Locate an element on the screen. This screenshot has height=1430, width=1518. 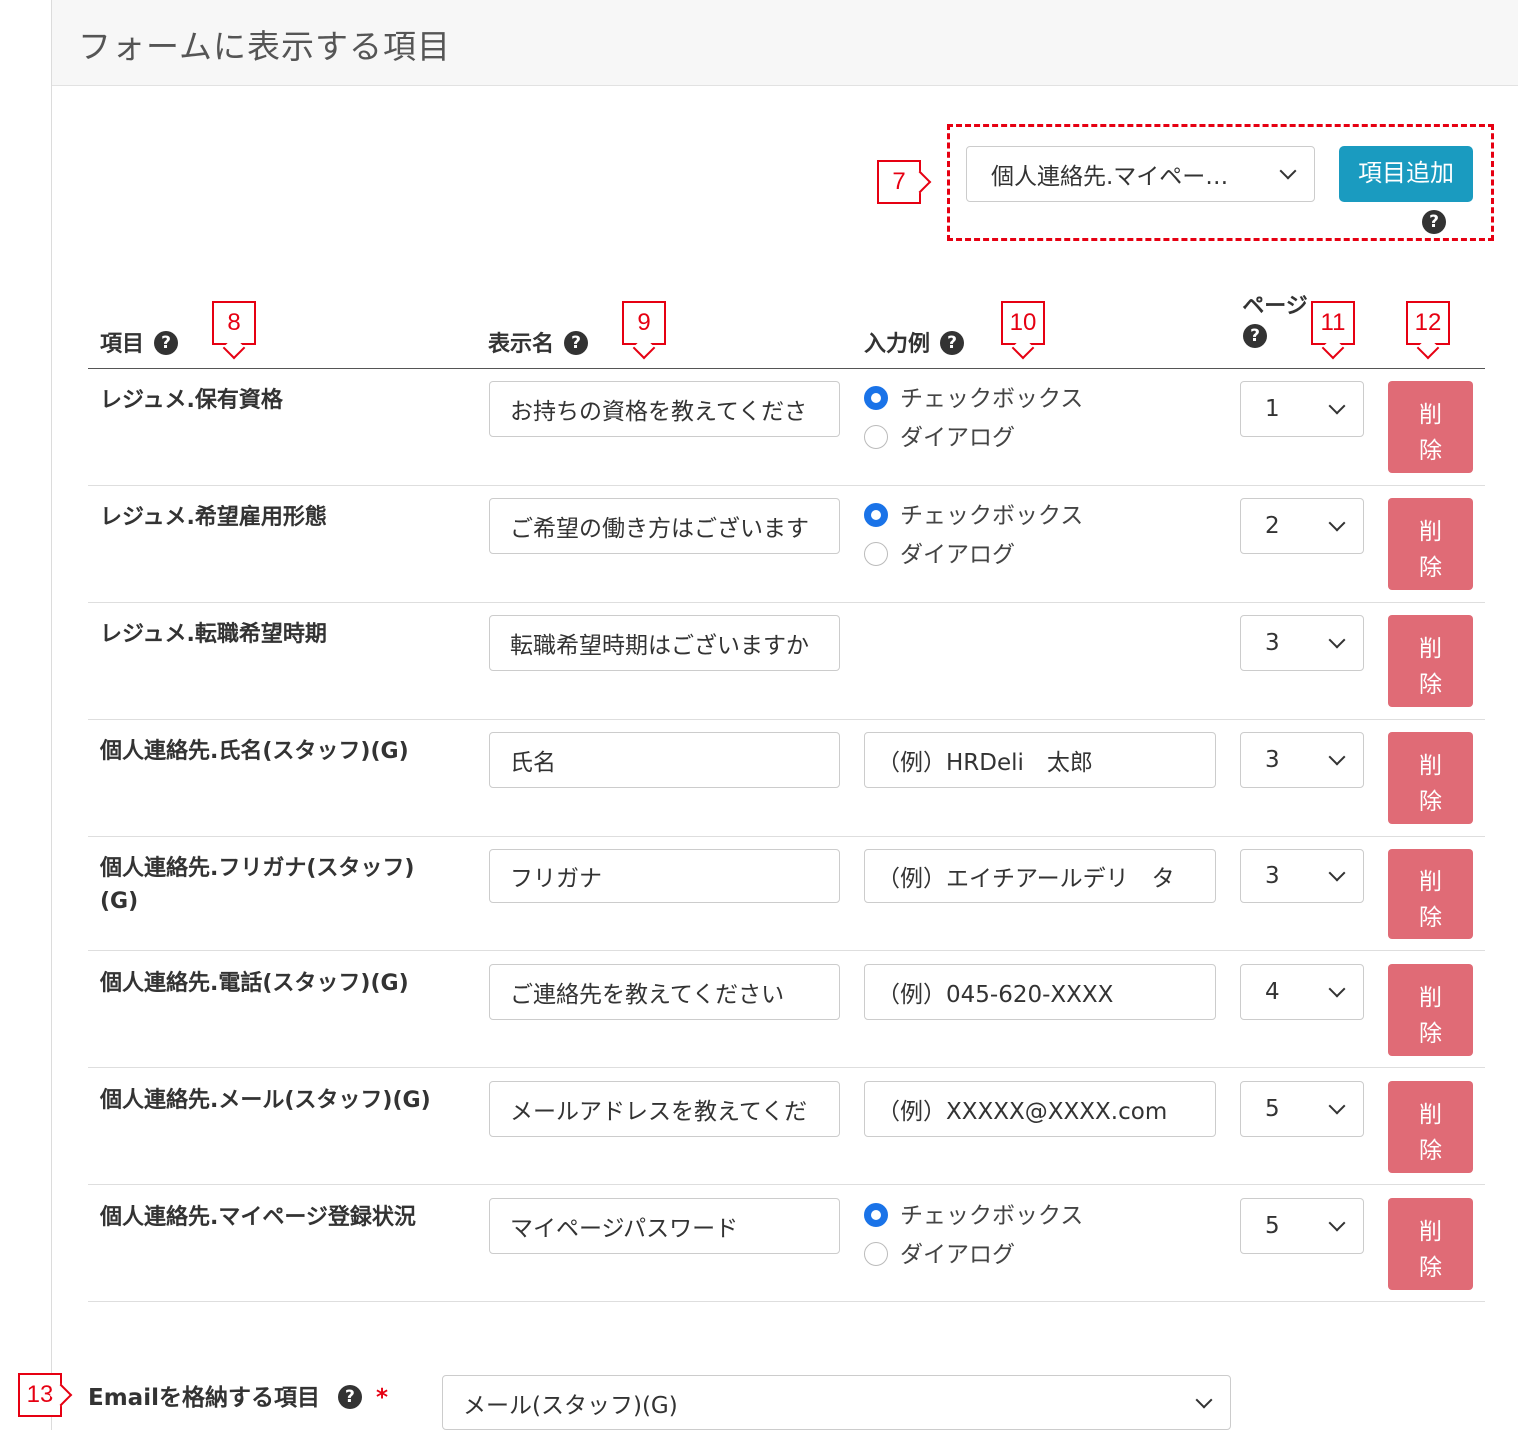
header-display-name-label: 表示名 is located at coordinates (521, 344).